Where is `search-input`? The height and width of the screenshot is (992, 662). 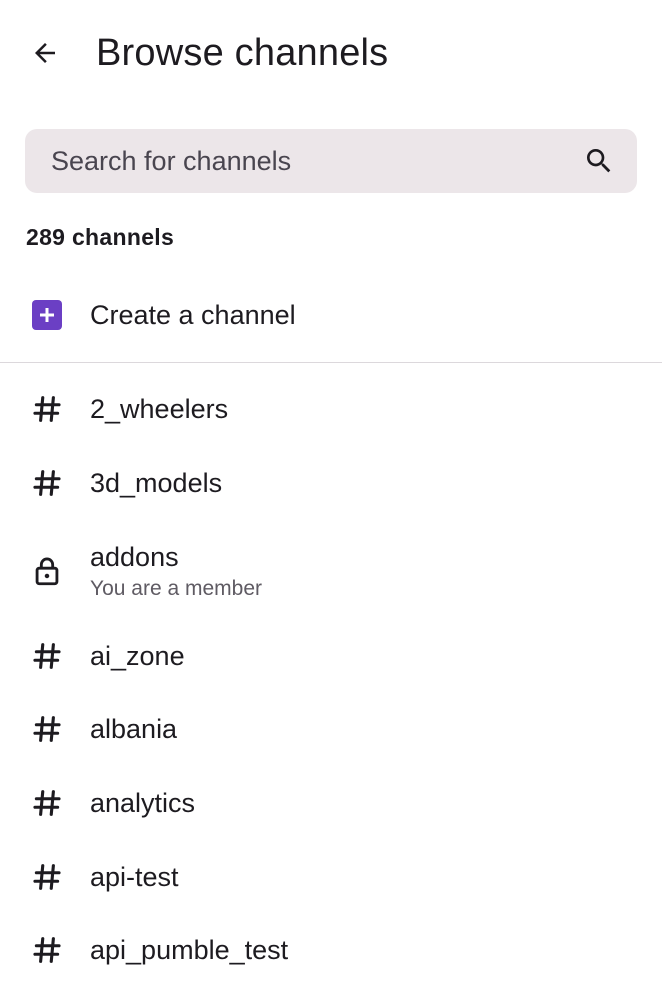
search-input is located at coordinates (301, 161).